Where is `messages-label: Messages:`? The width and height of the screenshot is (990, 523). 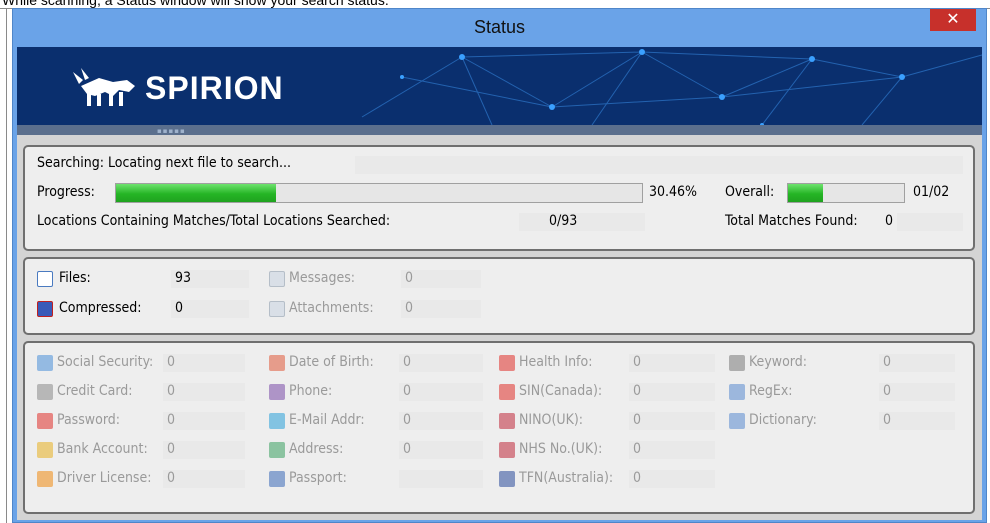 messages-label: Messages: is located at coordinates (322, 278).